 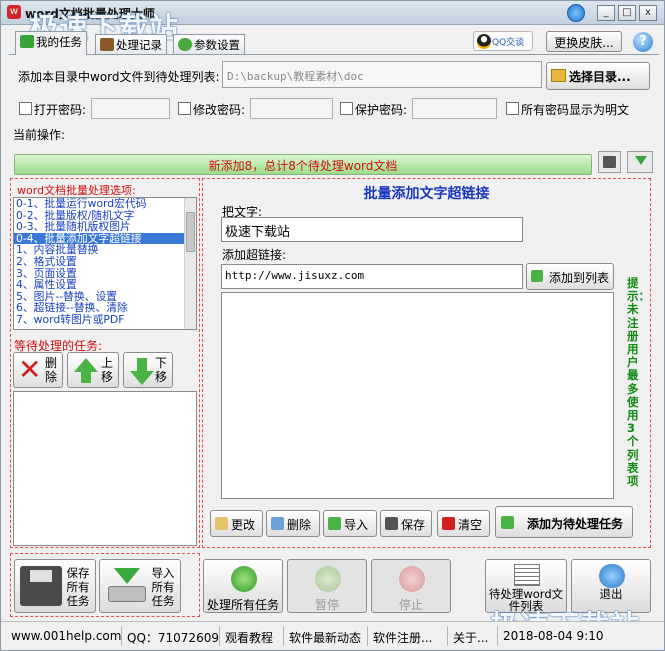 What do you see at coordinates (99, 250) in the screenshot?
I see `option-item: 1、内容批量替换` at bounding box center [99, 250].